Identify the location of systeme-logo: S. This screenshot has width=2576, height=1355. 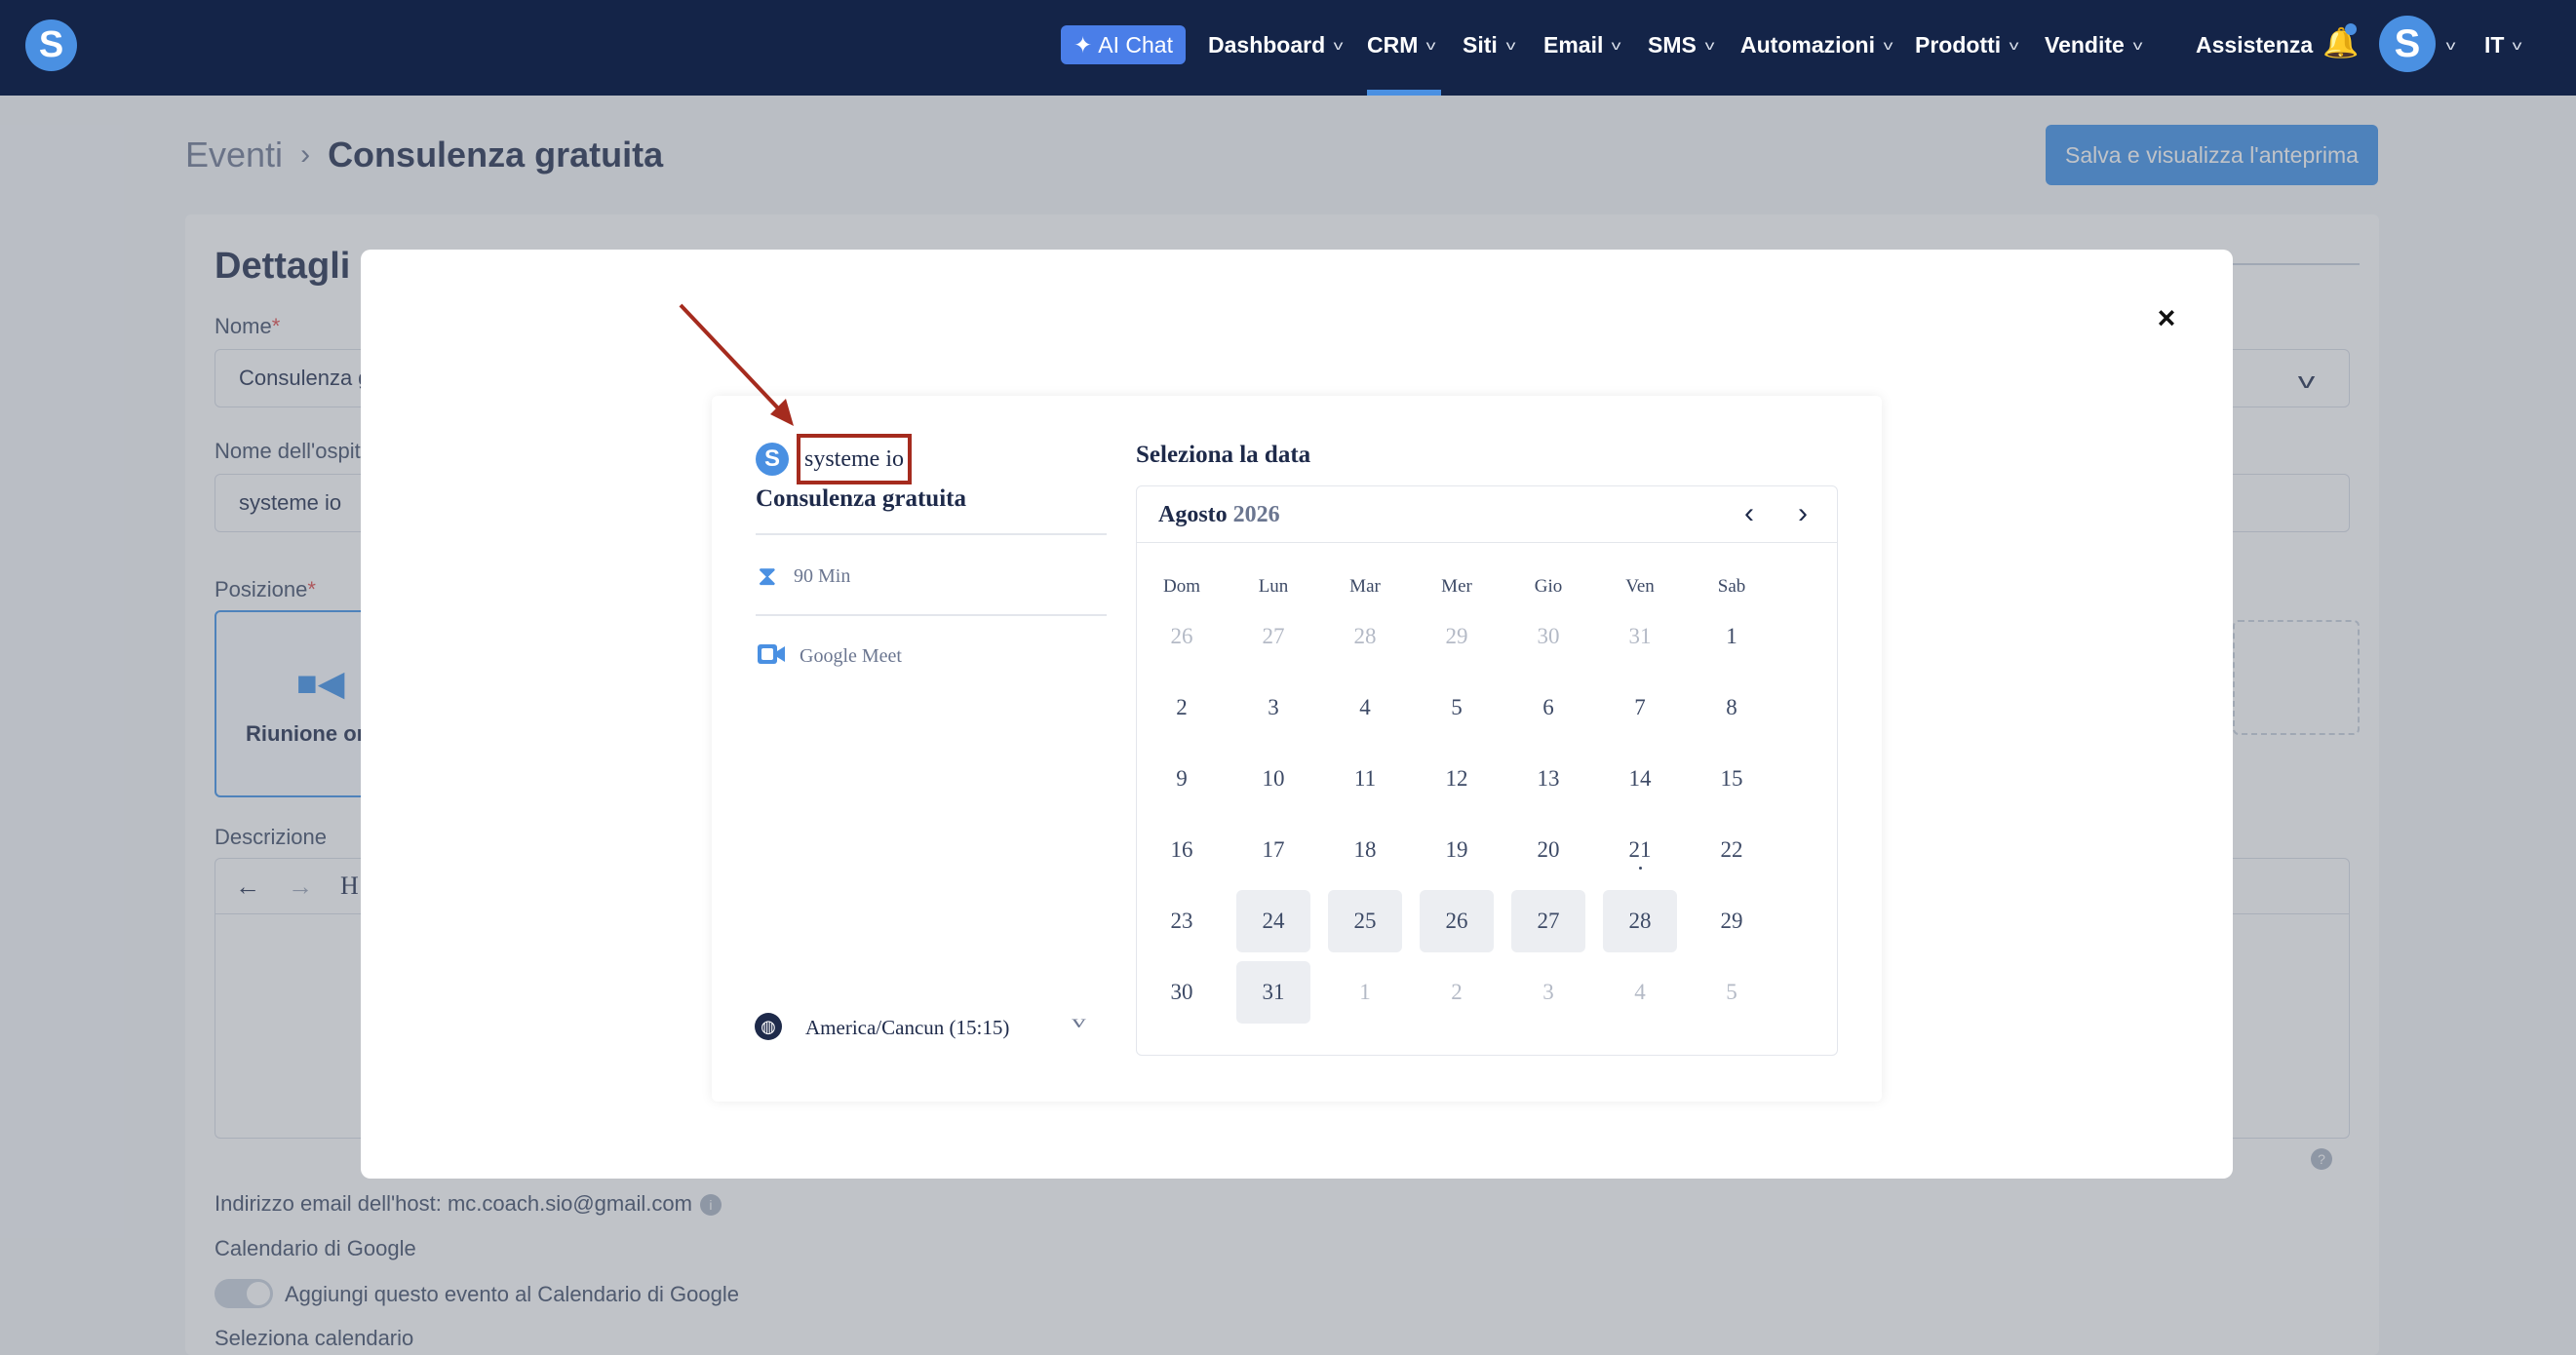
(51, 45).